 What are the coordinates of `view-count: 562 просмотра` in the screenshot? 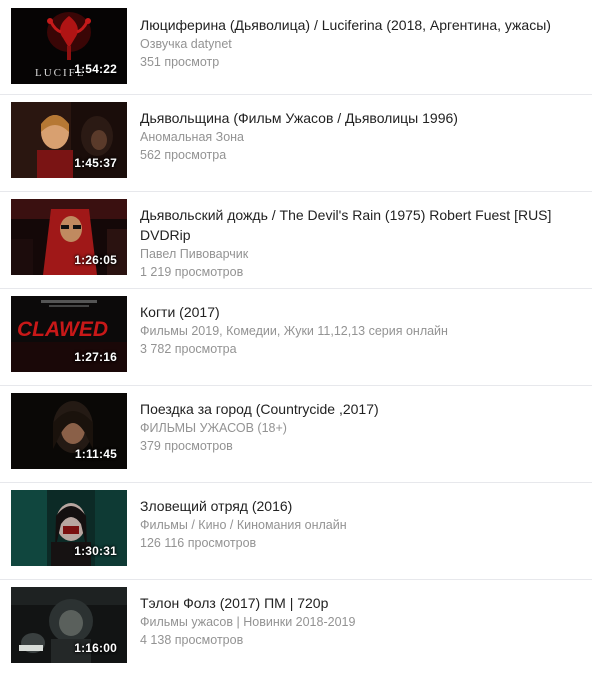 It's located at (183, 155).